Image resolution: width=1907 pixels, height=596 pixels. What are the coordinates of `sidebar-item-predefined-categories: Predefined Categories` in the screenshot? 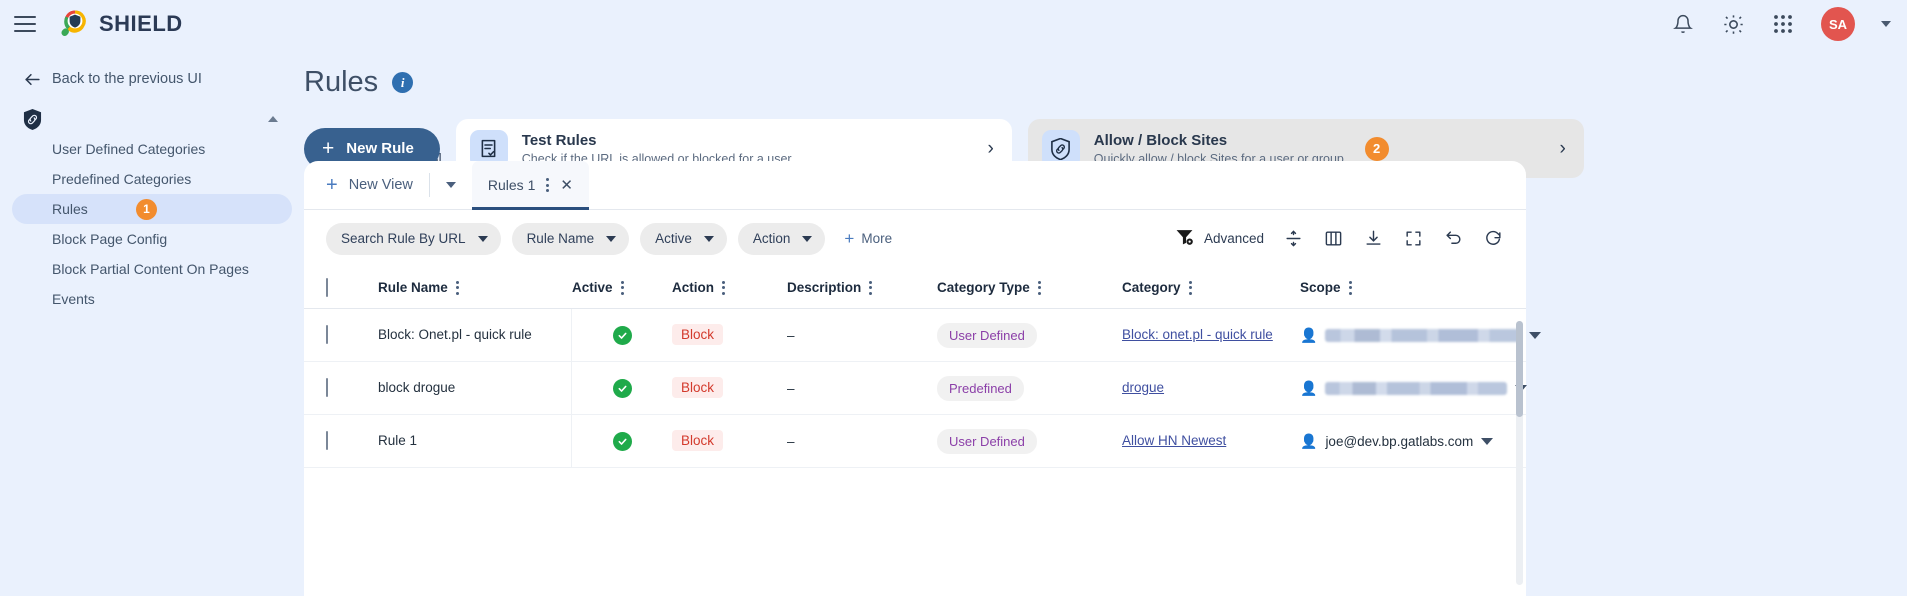 It's located at (152, 179).